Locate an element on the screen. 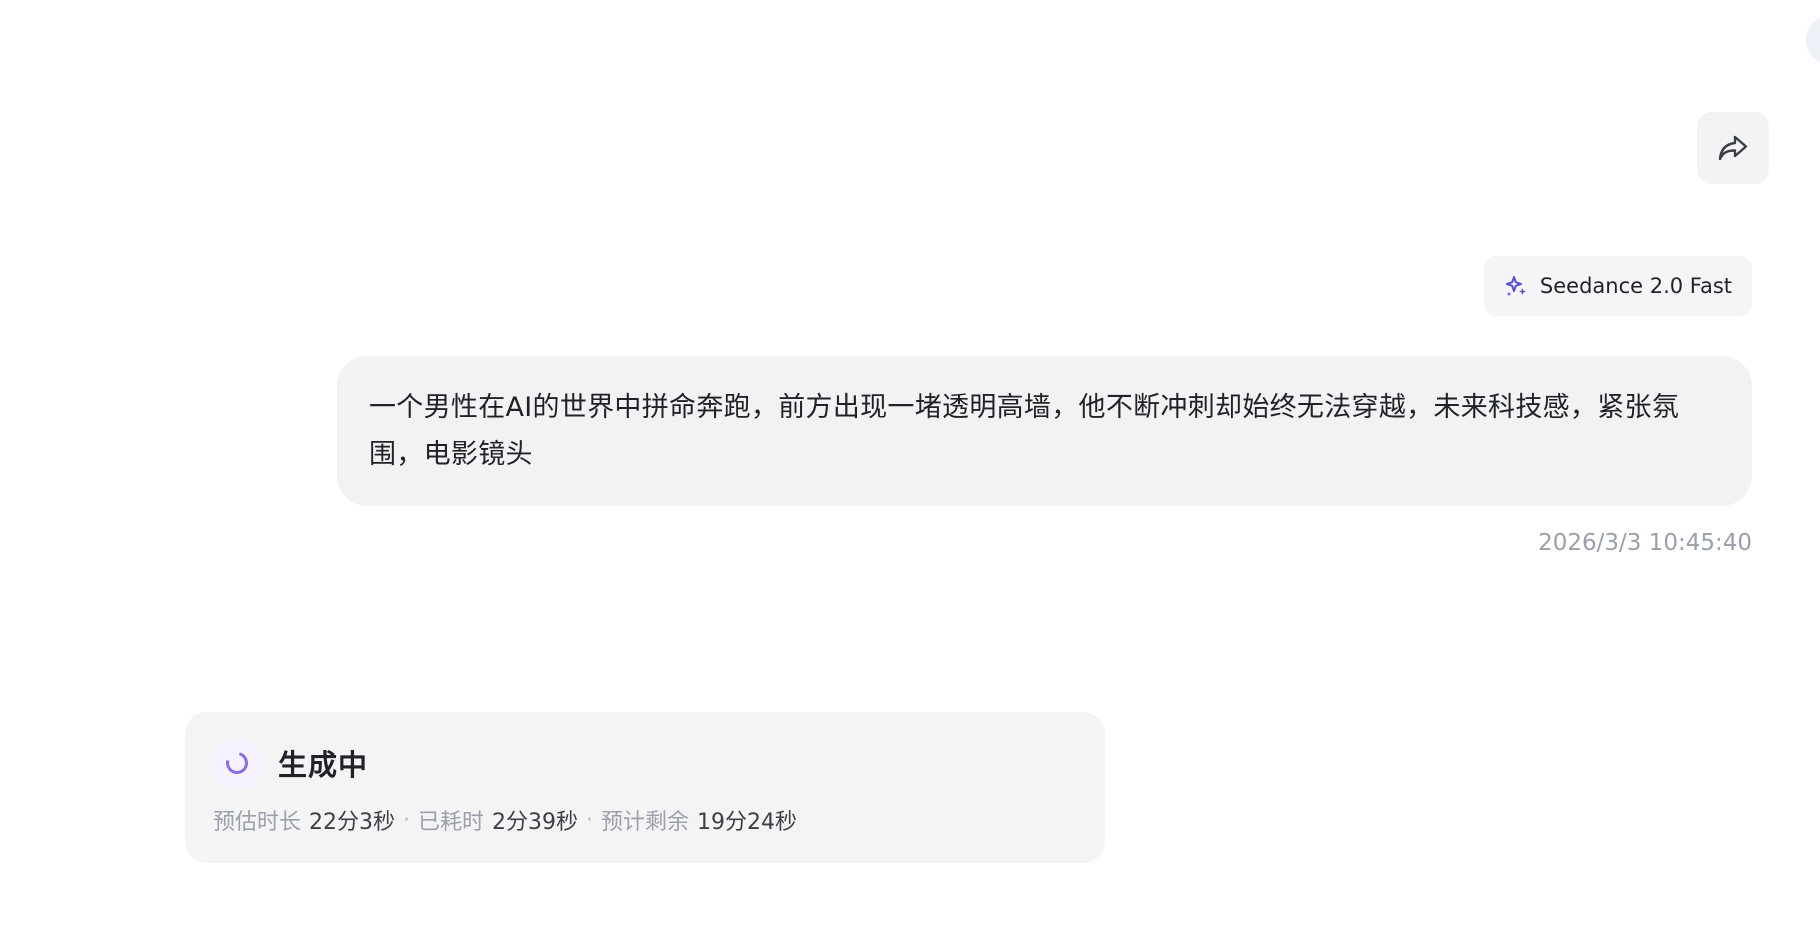 This screenshot has height=948, width=1820. edge-avatar-partial is located at coordinates (1813, 40).